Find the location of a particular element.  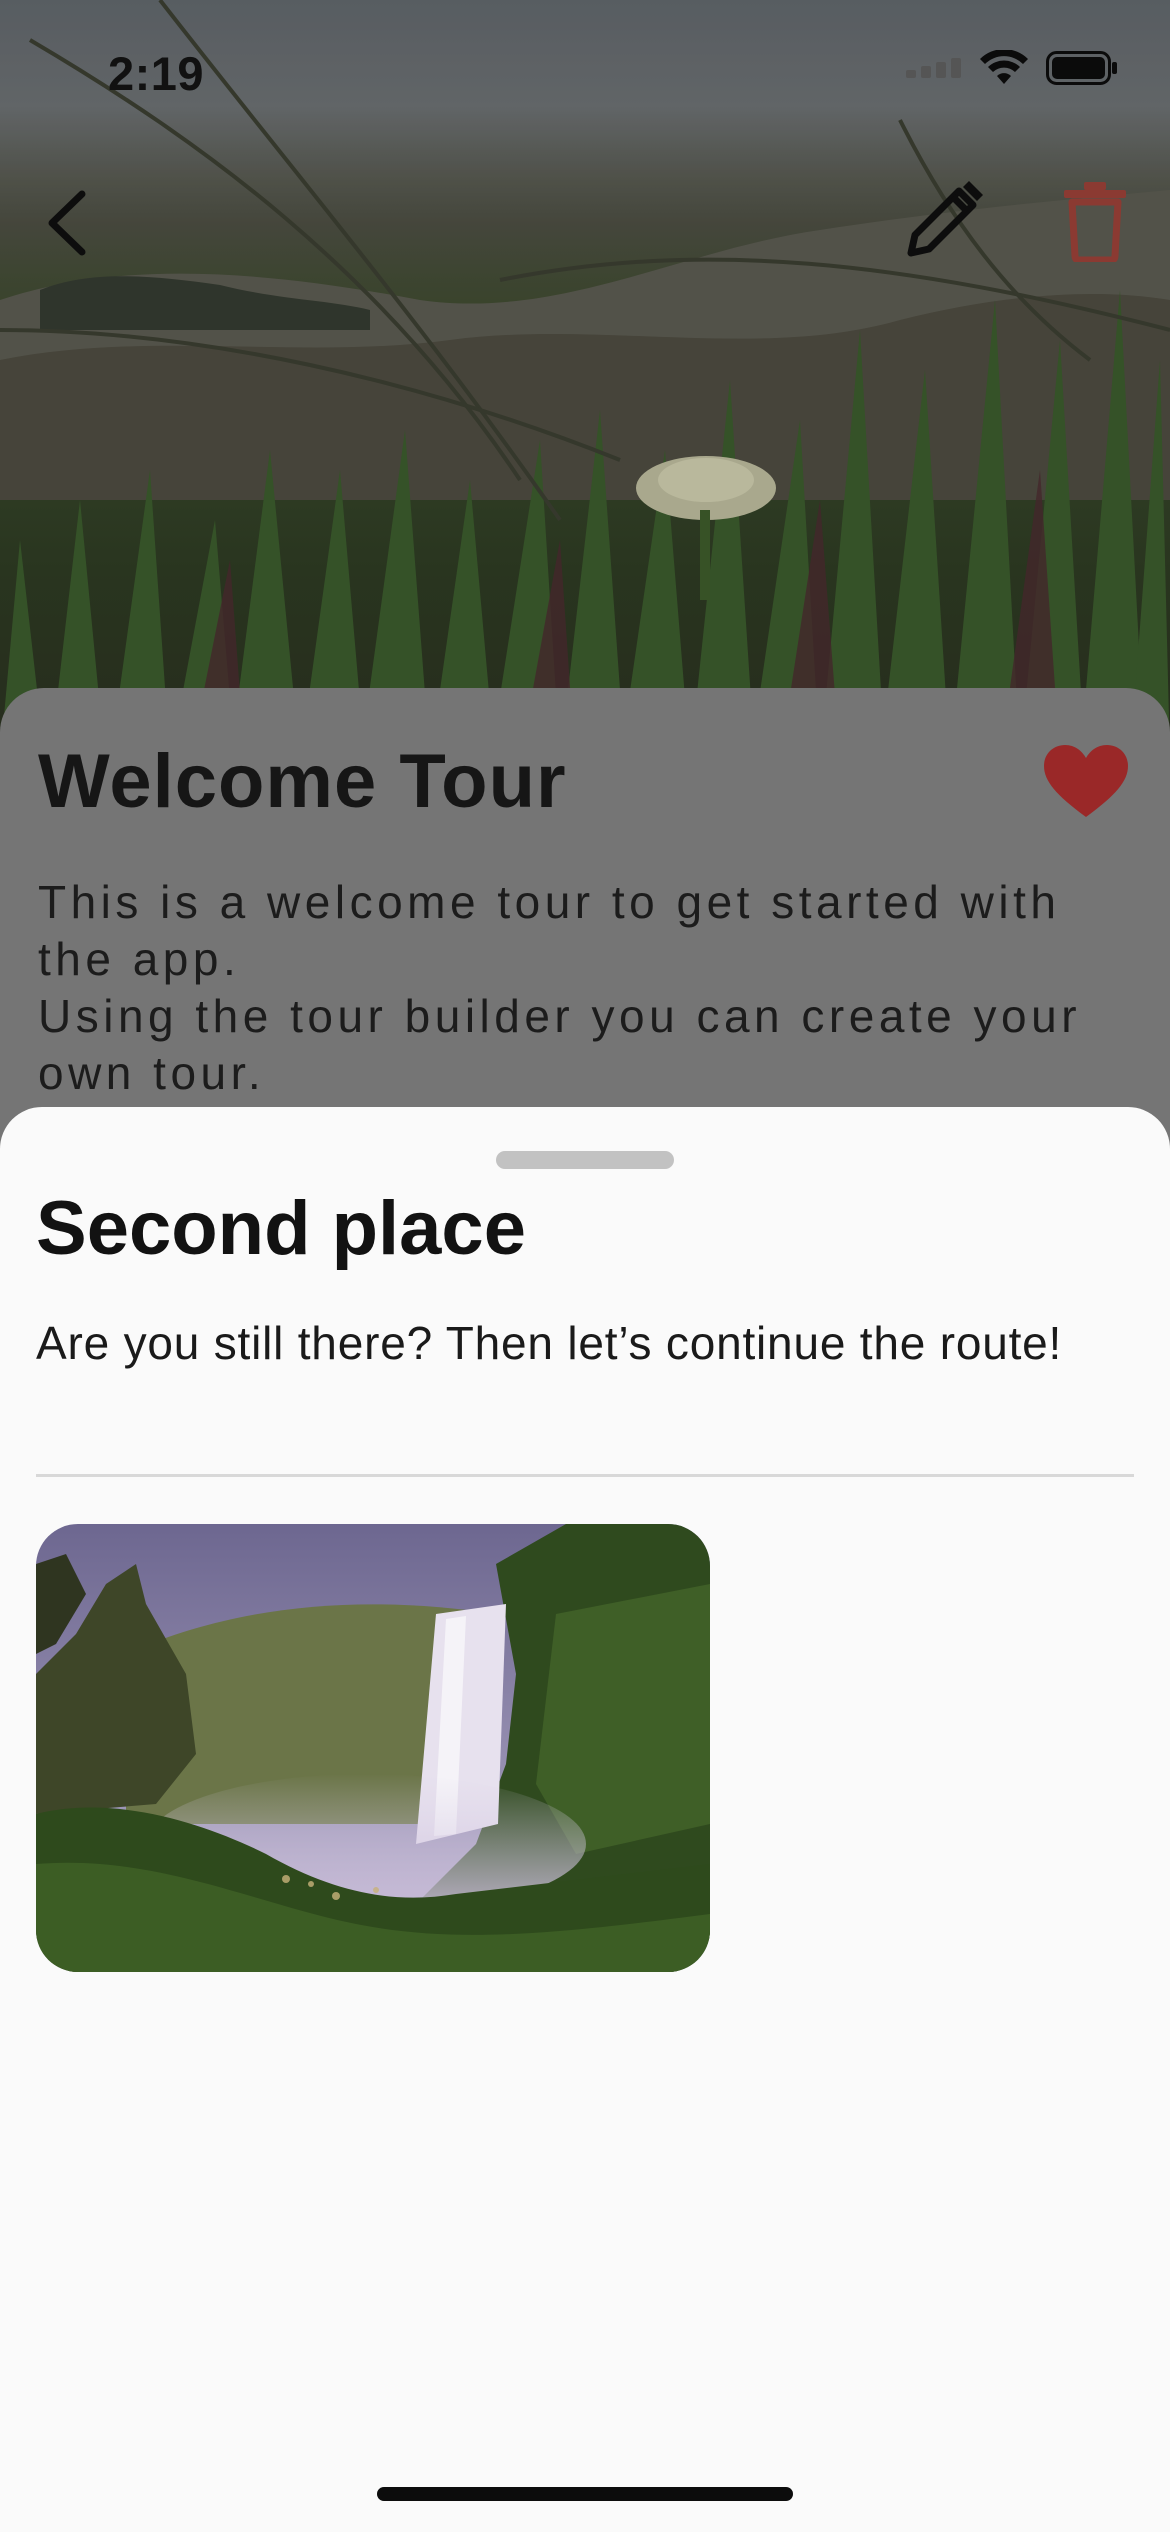

edit-button is located at coordinates (943, 223).